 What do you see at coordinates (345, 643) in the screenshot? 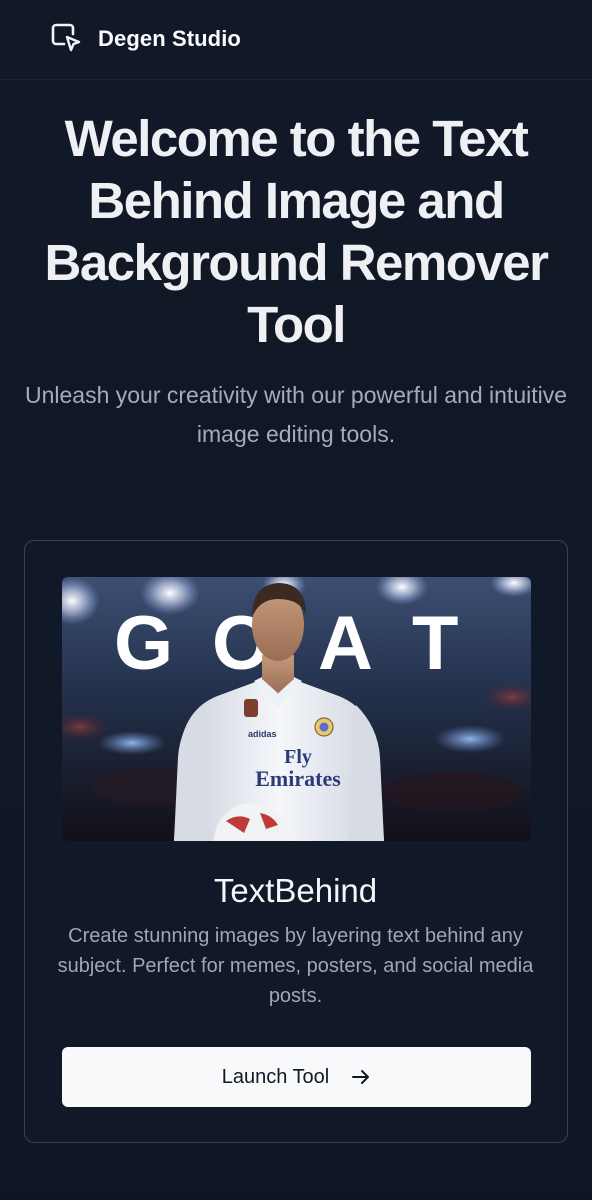
I see `svg-text: A` at bounding box center [345, 643].